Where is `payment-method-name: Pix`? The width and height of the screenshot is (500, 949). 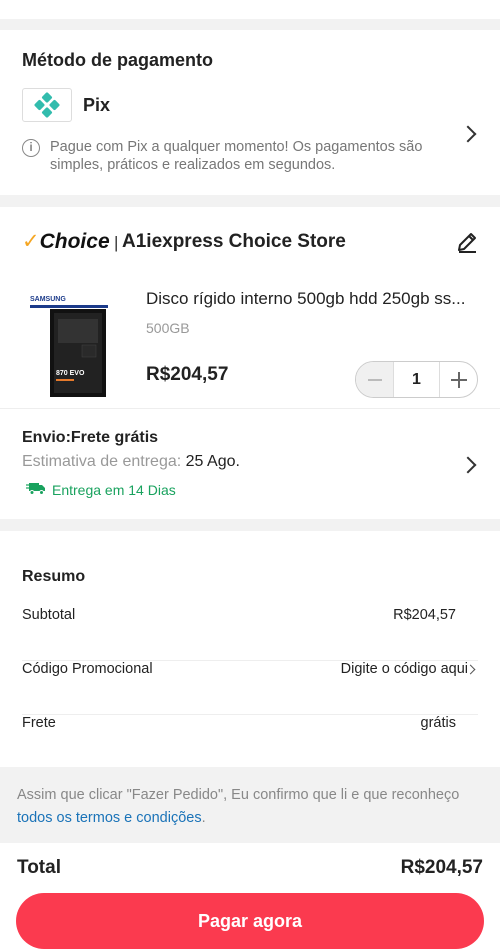 payment-method-name: Pix is located at coordinates (97, 105).